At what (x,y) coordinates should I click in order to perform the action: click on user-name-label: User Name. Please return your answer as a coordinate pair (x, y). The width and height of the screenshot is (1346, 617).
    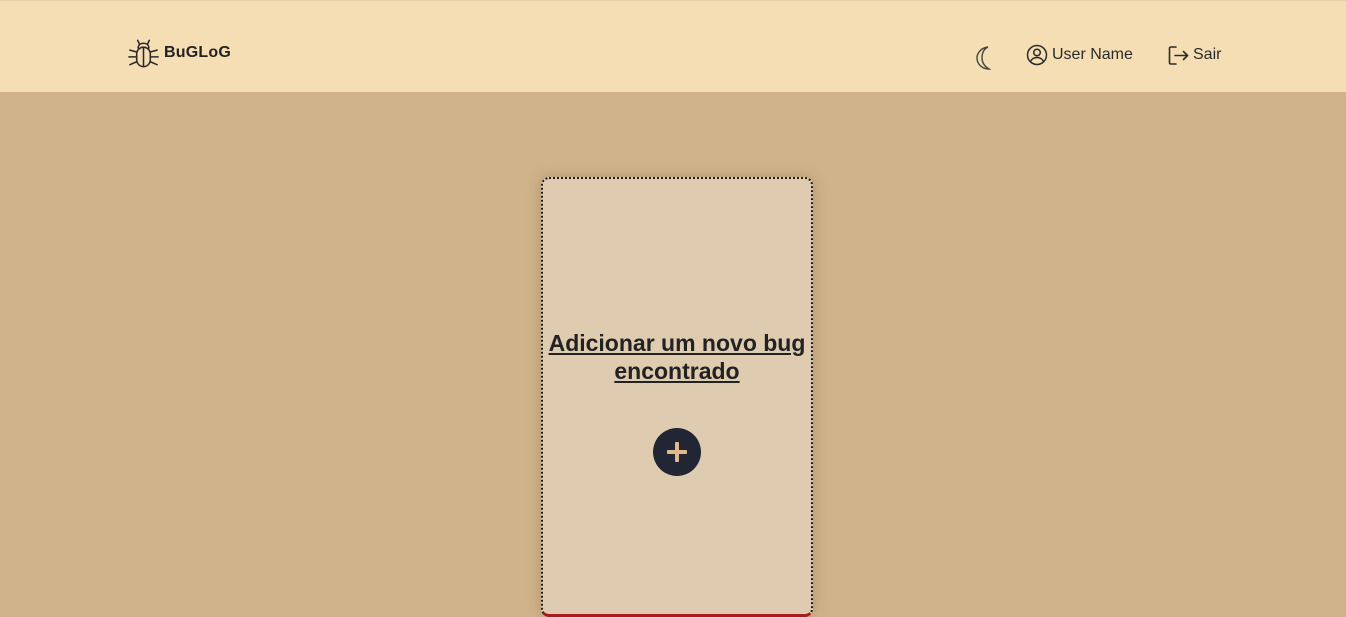
    Looking at the image, I should click on (1092, 54).